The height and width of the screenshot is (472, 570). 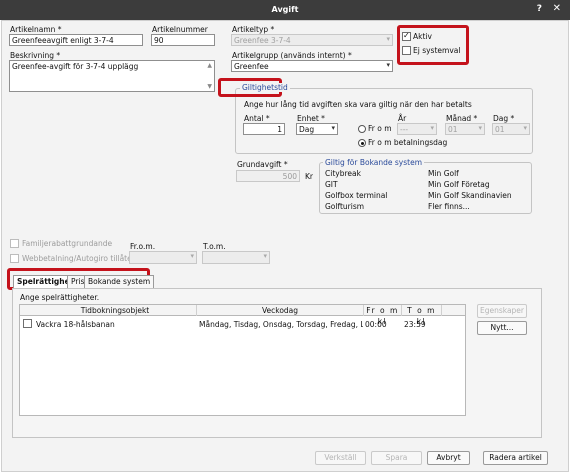 I want to click on from-date-label: Fr.o.m., so click(x=143, y=246).